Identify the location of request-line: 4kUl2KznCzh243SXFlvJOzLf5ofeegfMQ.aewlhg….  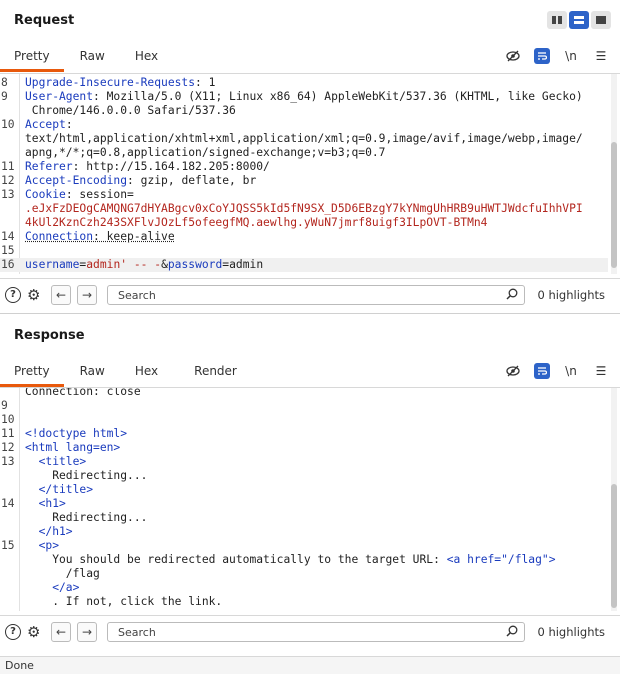
(304, 223).